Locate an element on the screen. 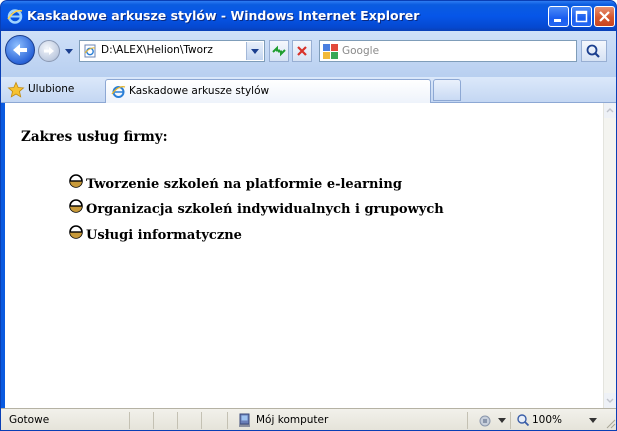 This screenshot has height=431, width=617. stop-button is located at coordinates (302, 51).